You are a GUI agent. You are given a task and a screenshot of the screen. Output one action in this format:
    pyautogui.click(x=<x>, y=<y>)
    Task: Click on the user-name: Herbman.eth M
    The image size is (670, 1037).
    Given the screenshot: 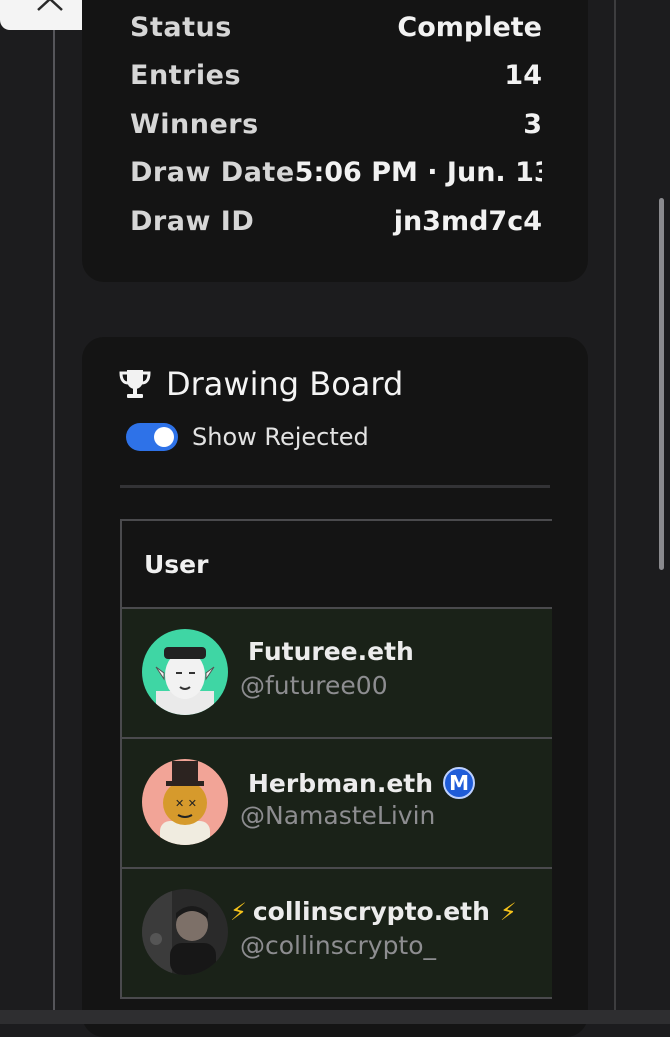 What is the action you would take?
    pyautogui.click(x=362, y=783)
    